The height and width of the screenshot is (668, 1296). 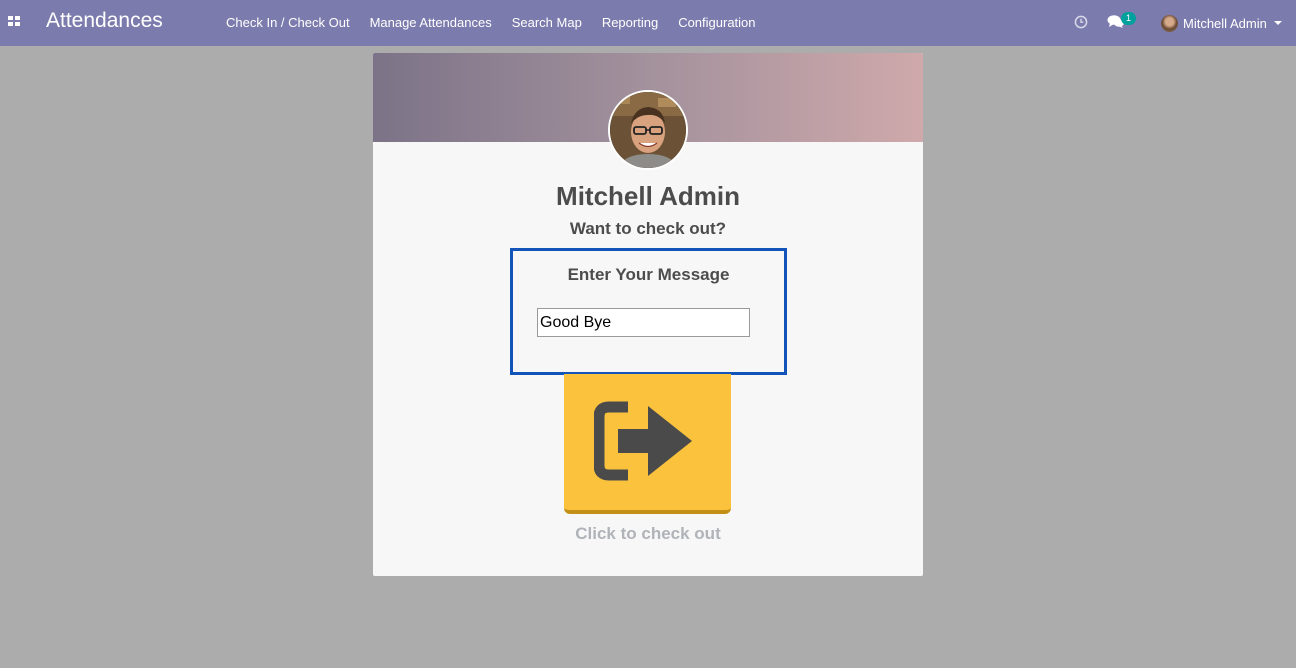 I want to click on menu-configuration: Configuration, so click(x=716, y=23).